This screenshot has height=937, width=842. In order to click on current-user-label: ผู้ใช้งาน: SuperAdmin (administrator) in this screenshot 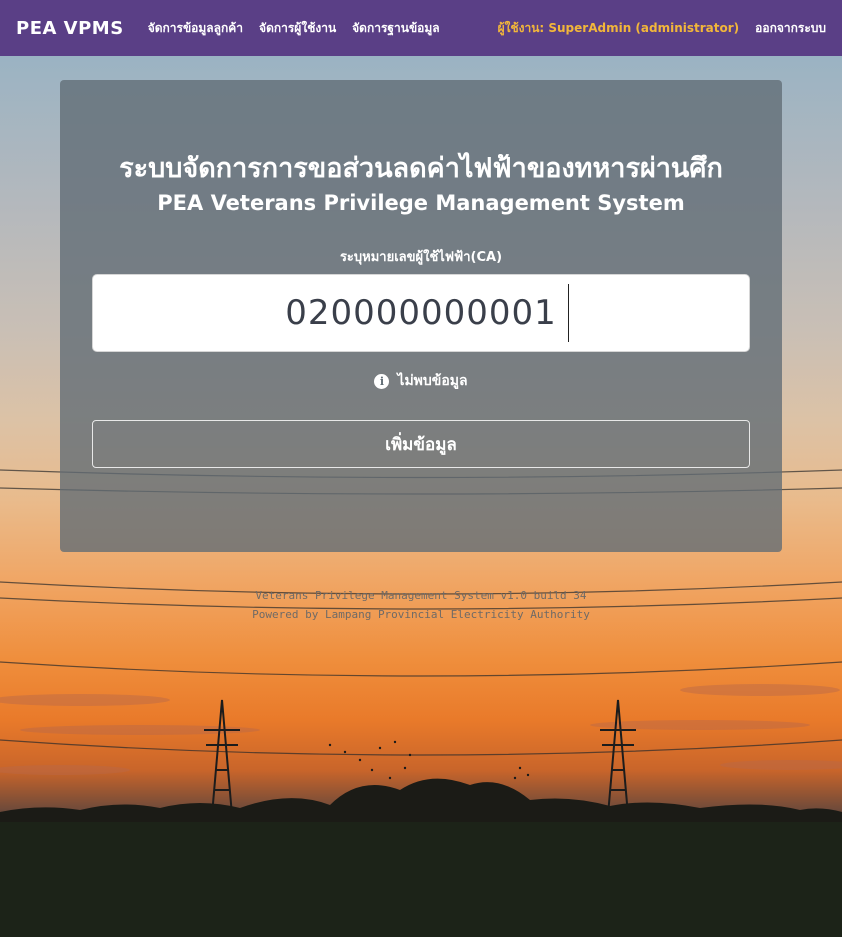, I will do `click(619, 28)`.